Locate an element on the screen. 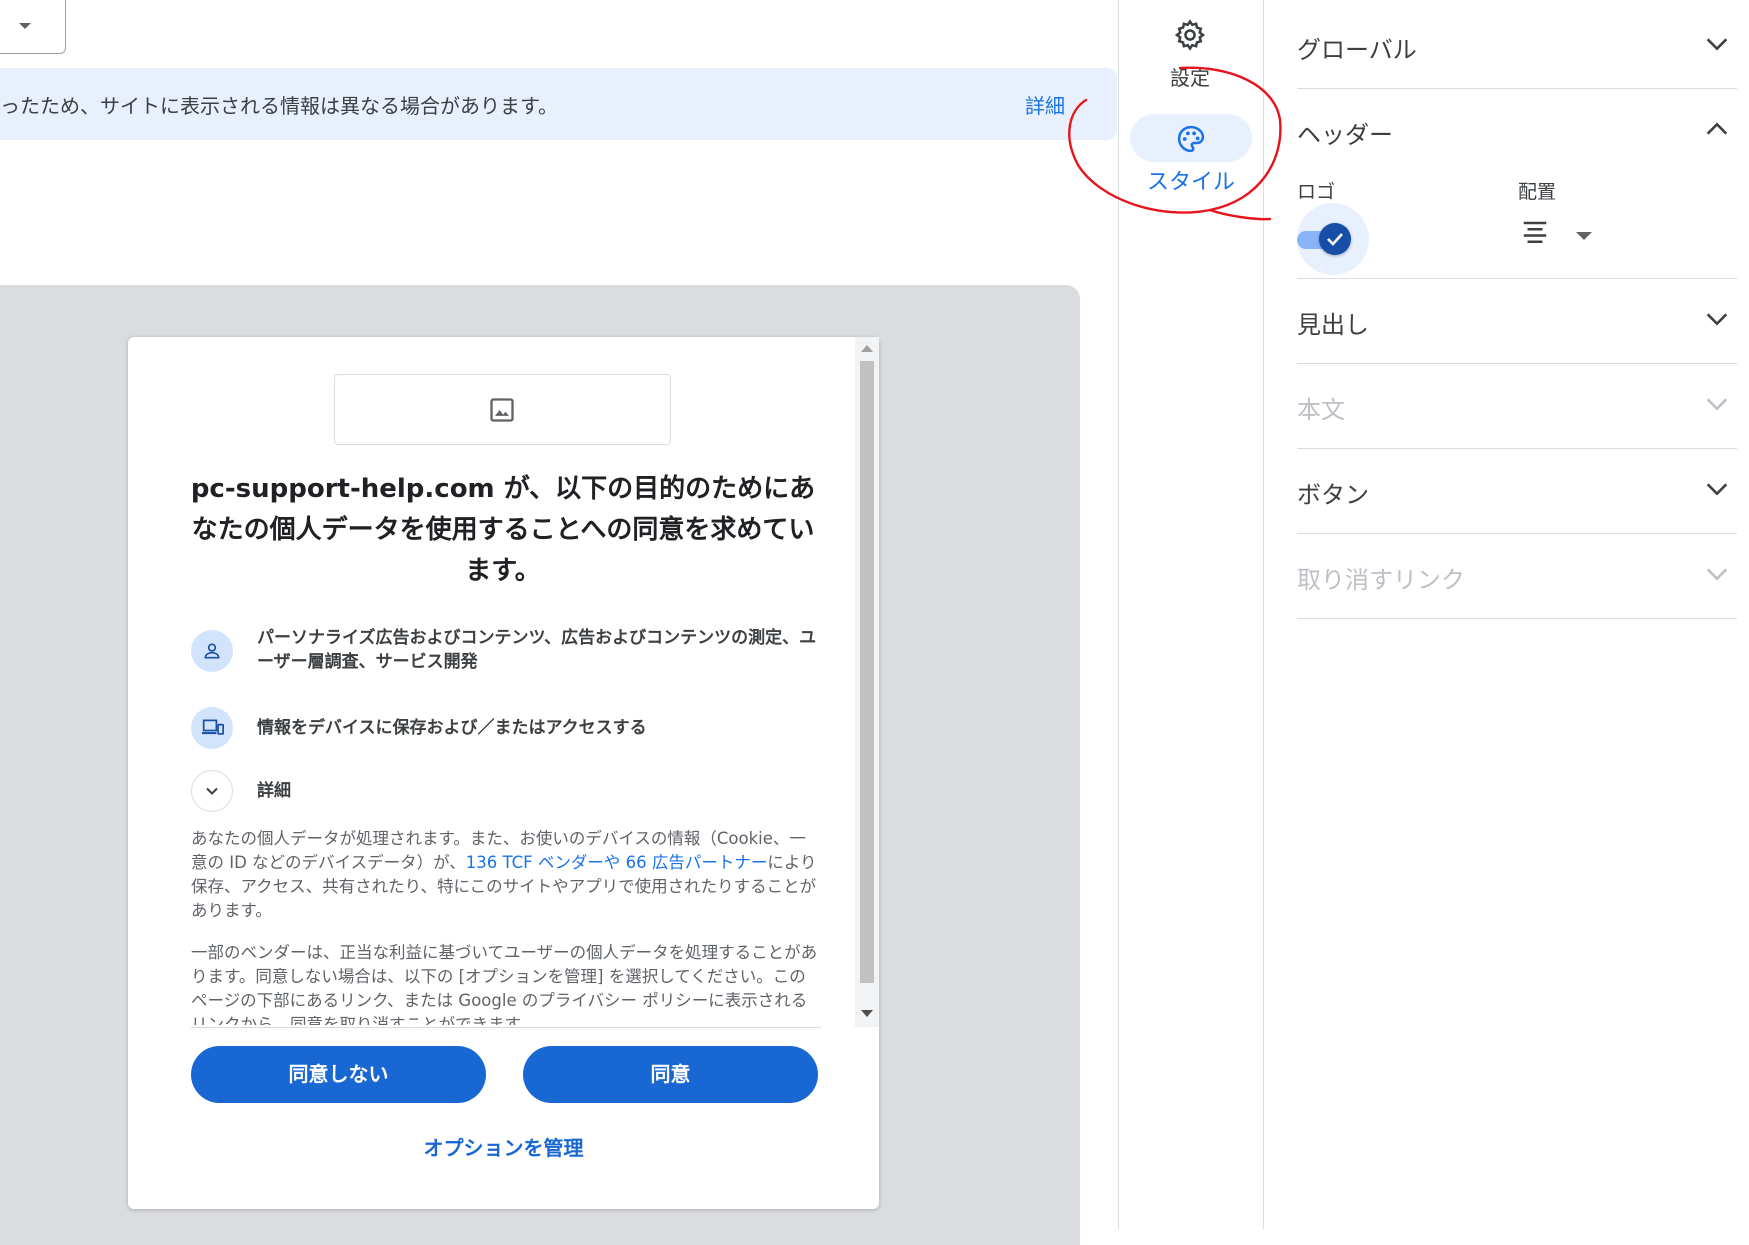 This screenshot has height=1245, width=1749. section-cancel-link: 取り消すリンク is located at coordinates (1517, 576).